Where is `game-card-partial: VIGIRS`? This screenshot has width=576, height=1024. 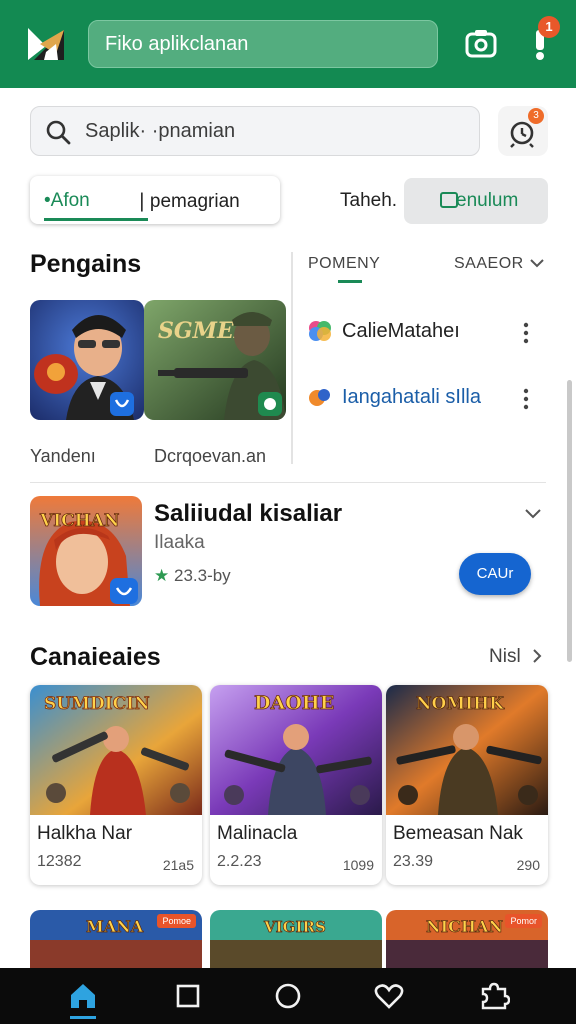 game-card-partial: VIGIRS is located at coordinates (296, 940).